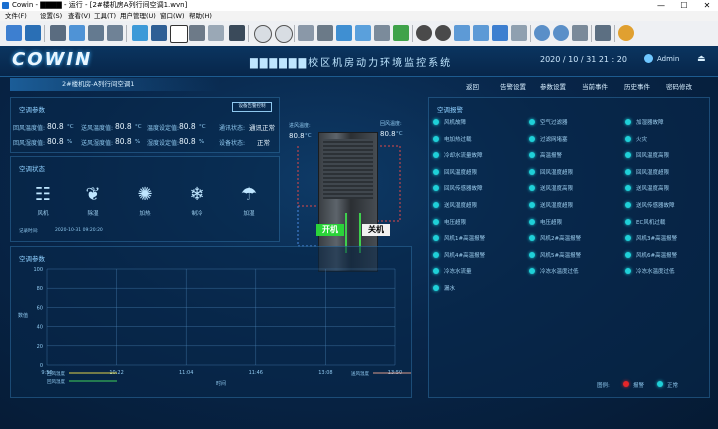 This screenshot has width=718, height=429. I want to click on gear-tool-icon, so click(325, 33).